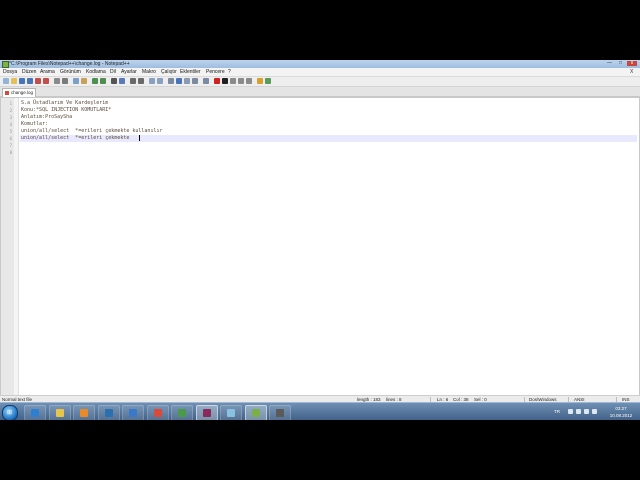 The height and width of the screenshot is (480, 640). What do you see at coordinates (70, 72) in the screenshot?
I see `menu-view: Görünüm` at bounding box center [70, 72].